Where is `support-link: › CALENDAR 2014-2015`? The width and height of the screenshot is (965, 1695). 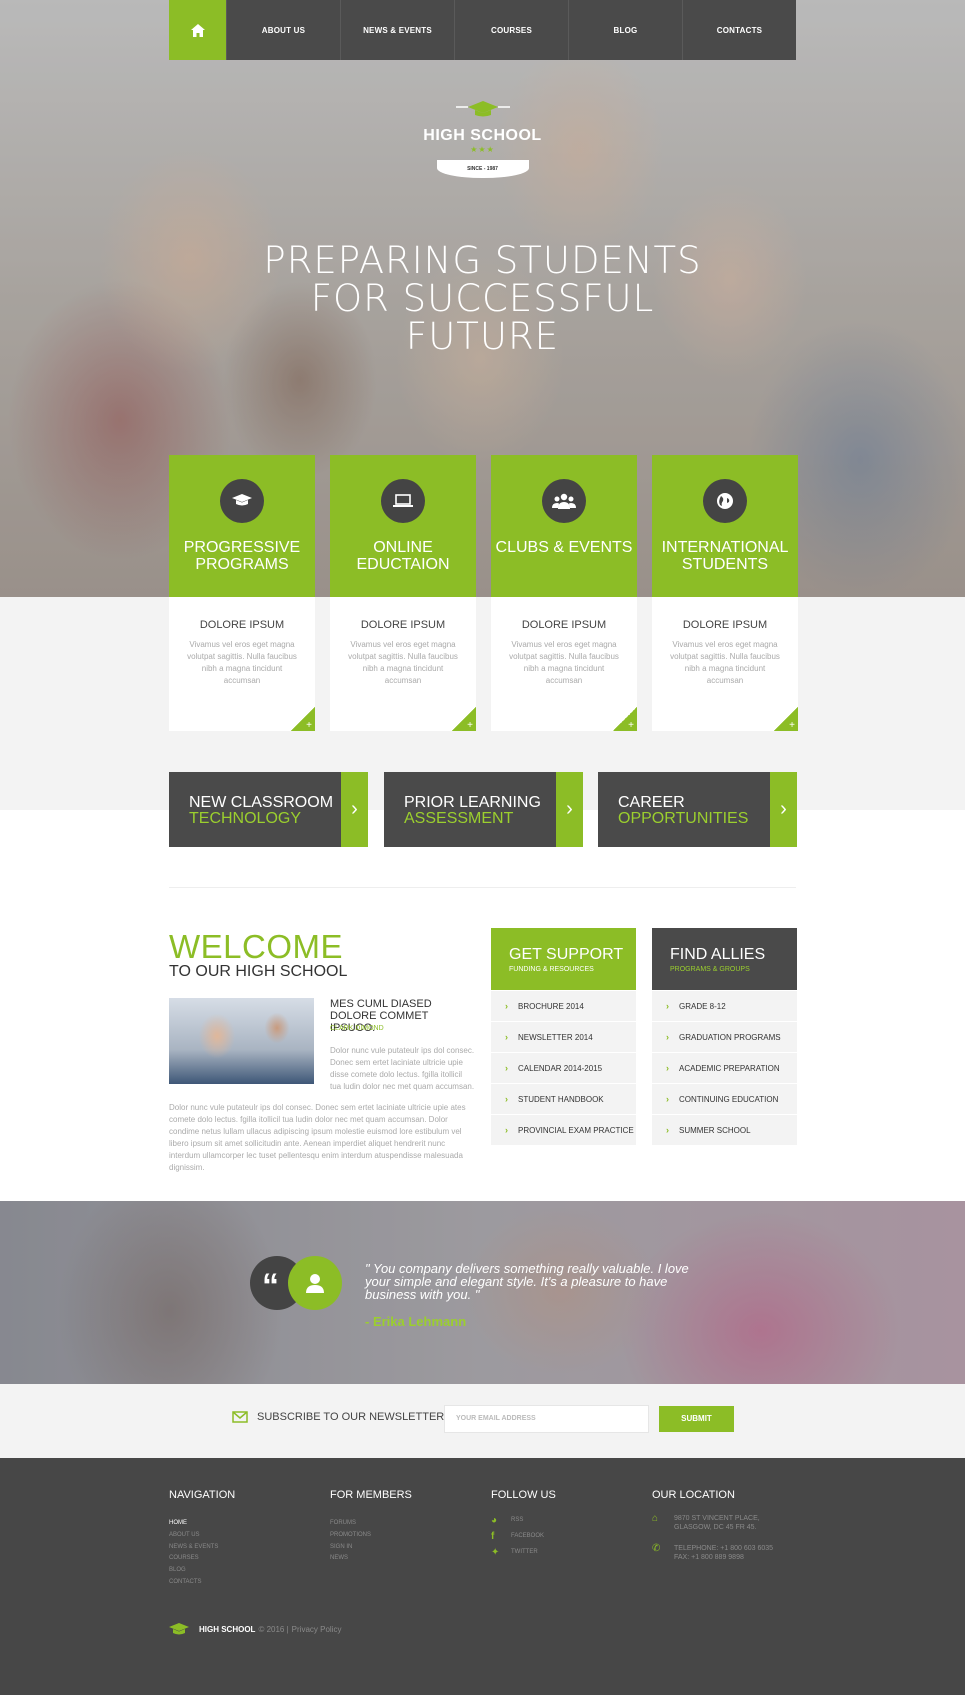 support-link: › CALENDAR 2014-2015 is located at coordinates (563, 1067).